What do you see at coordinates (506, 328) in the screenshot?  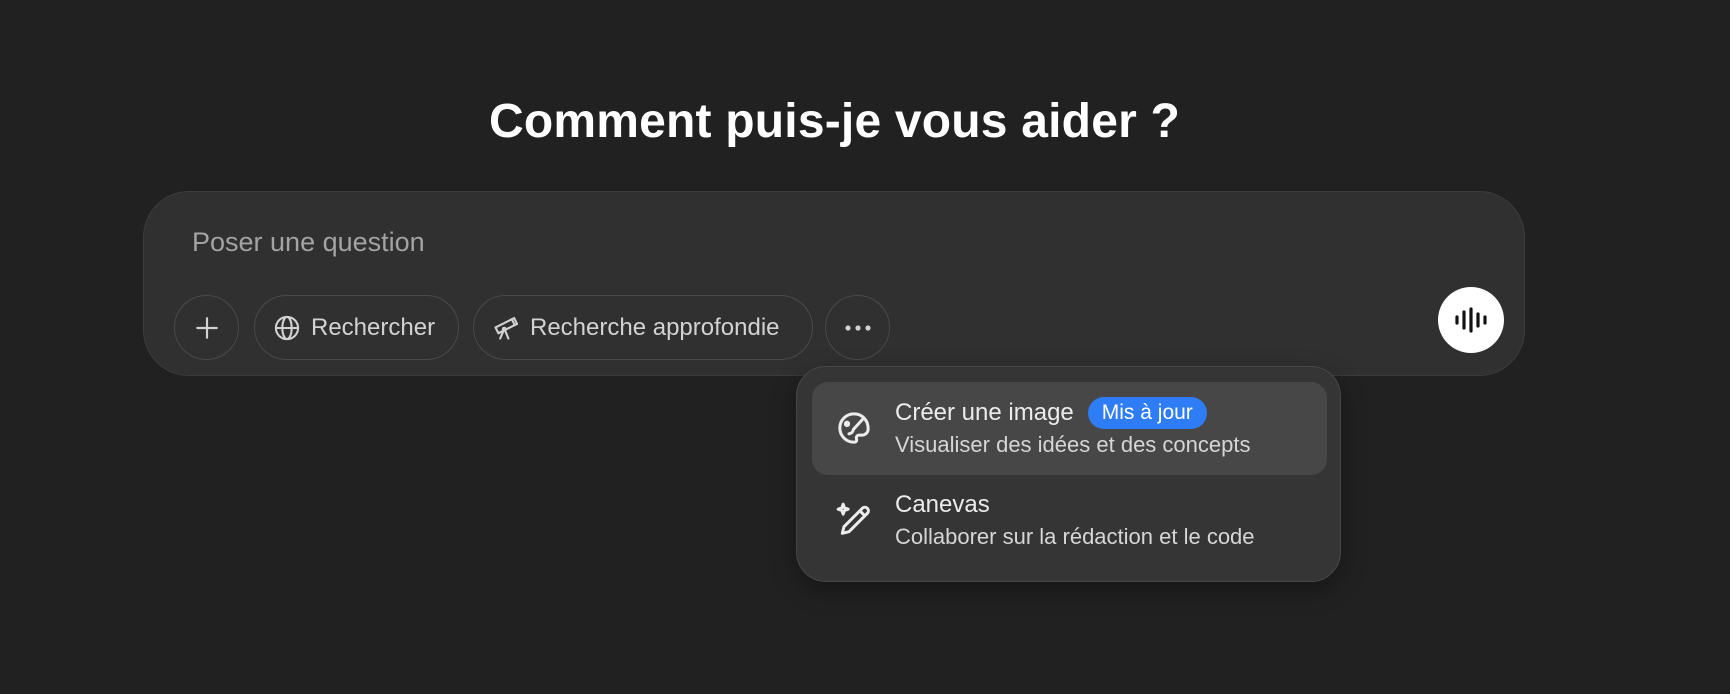 I see `telescope-icon` at bounding box center [506, 328].